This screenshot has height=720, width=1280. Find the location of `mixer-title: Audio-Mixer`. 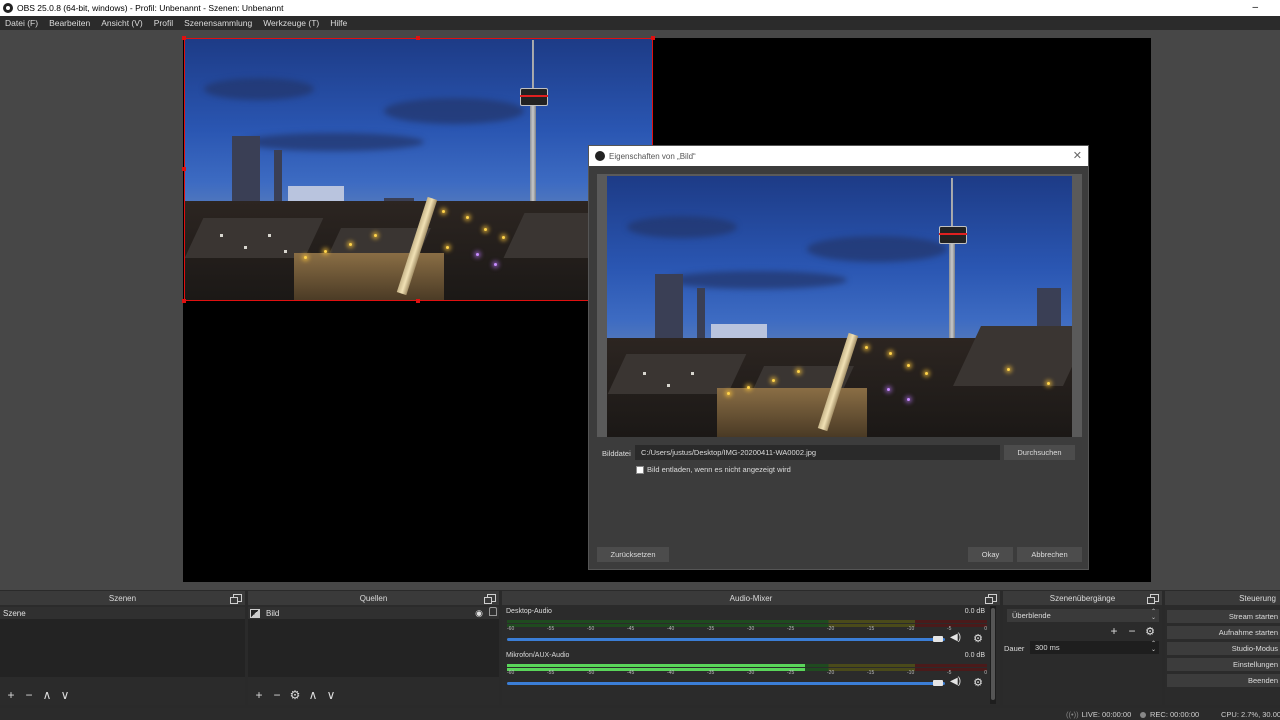

mixer-title: Audio-Mixer is located at coordinates (751, 598).